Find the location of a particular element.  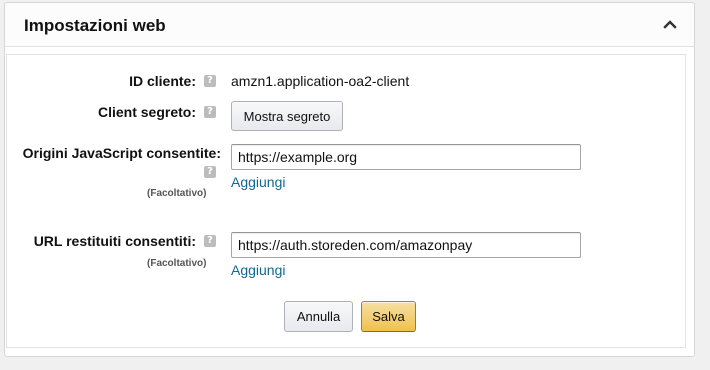

panel-title: Impostazioni web is located at coordinates (95, 25).